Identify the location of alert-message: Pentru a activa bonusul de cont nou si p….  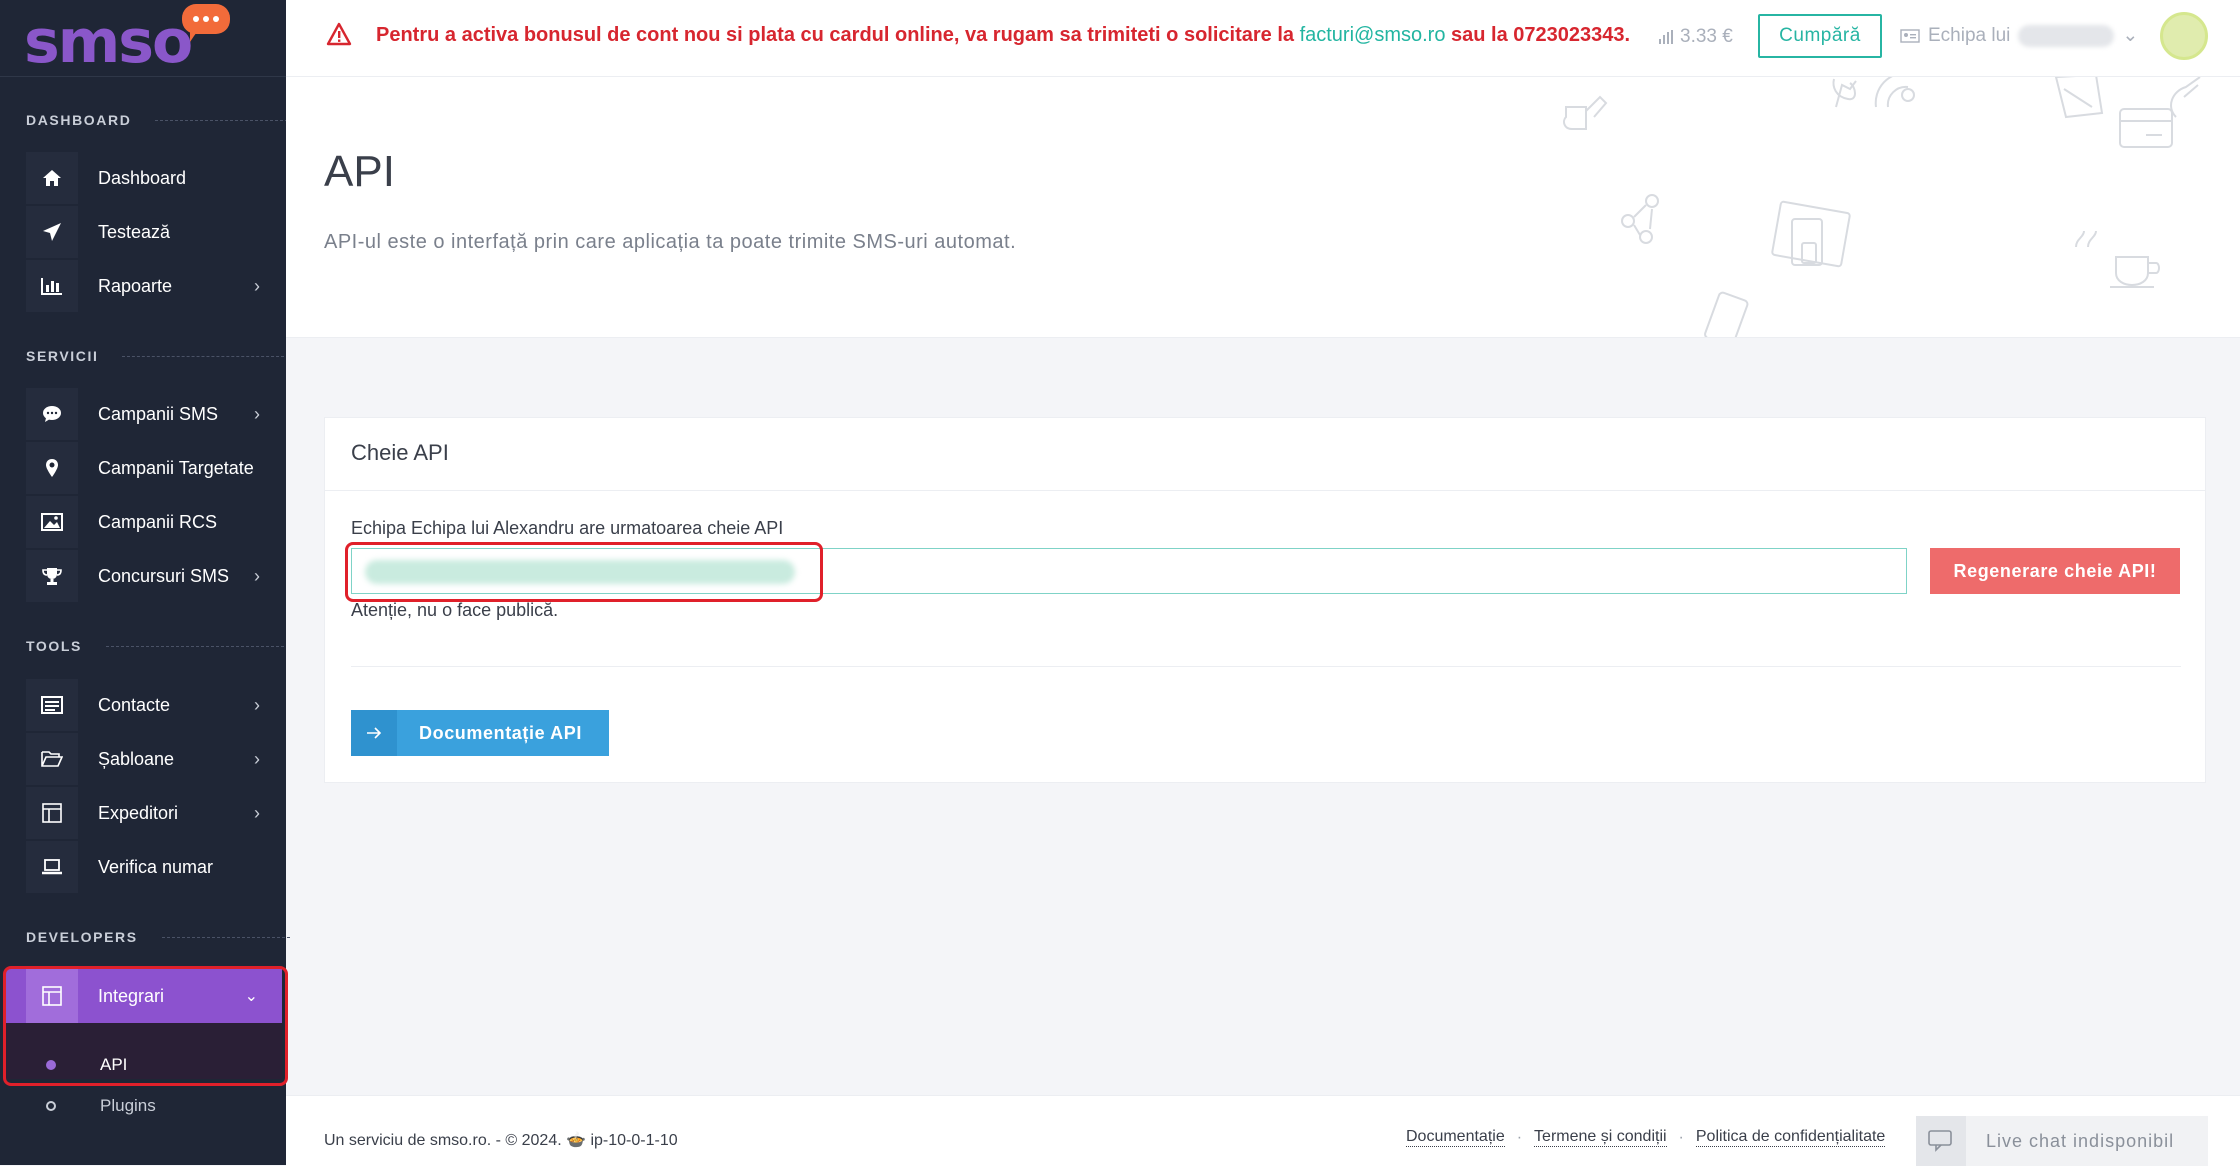
(1003, 35).